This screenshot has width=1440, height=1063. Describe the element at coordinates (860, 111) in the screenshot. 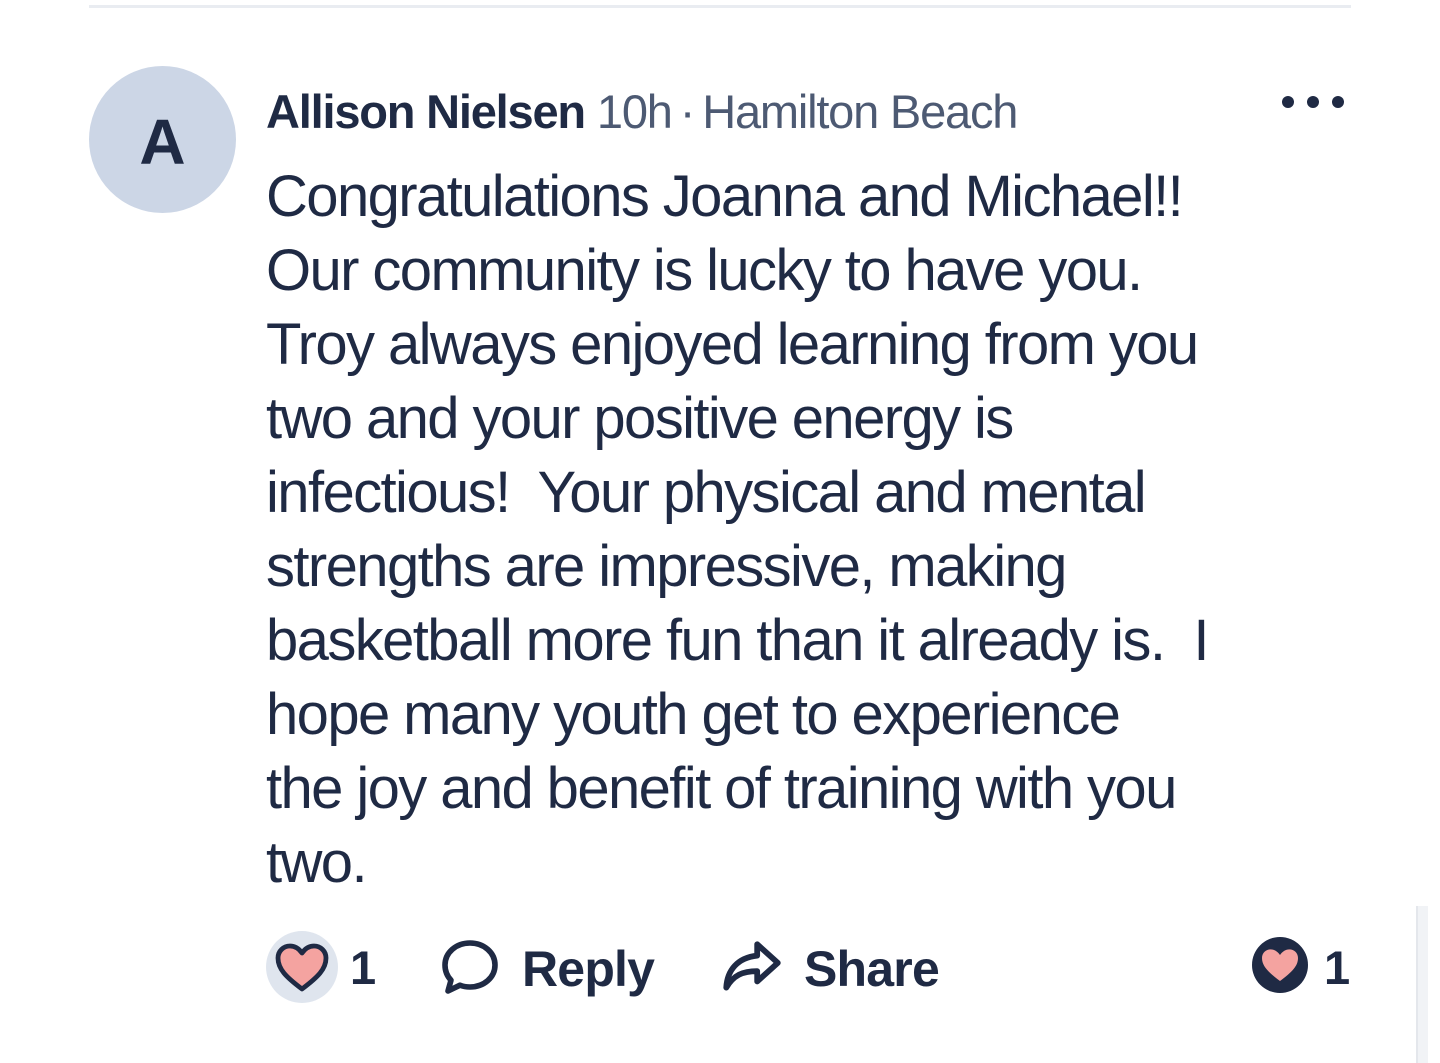

I see `location: Hamilton Beach` at that location.